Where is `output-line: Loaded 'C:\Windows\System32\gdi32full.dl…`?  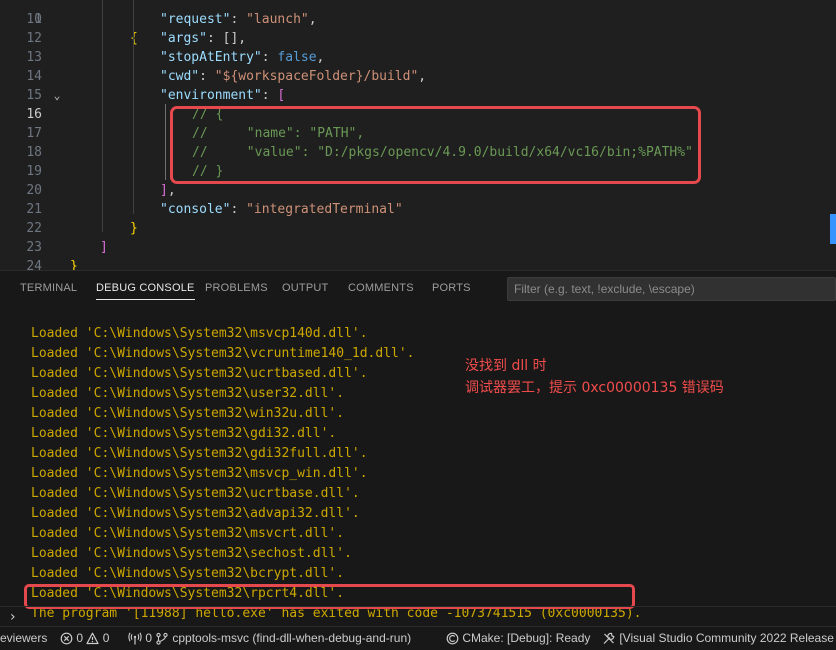 output-line: Loaded 'C:\Windows\System32\gdi32full.dl… is located at coordinates (199, 453).